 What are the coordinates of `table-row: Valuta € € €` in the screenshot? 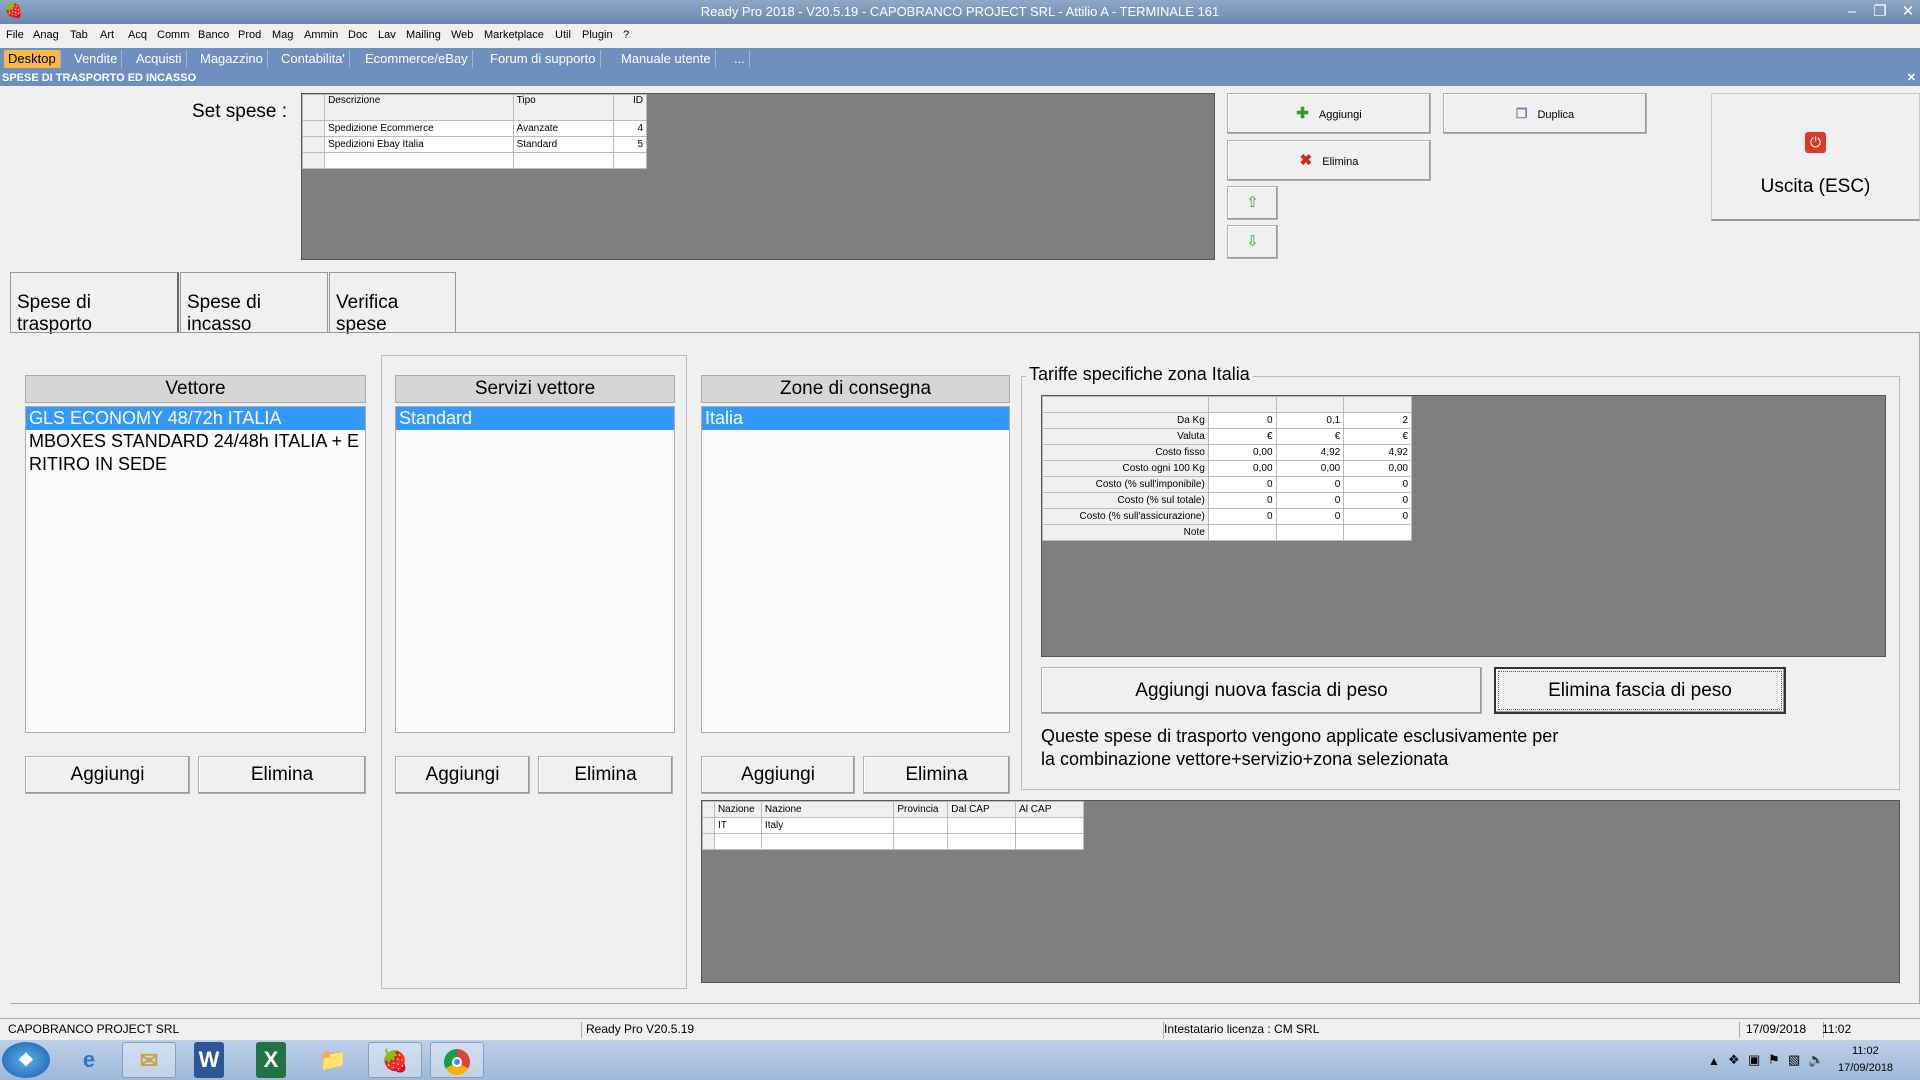 It's located at (1227, 436).